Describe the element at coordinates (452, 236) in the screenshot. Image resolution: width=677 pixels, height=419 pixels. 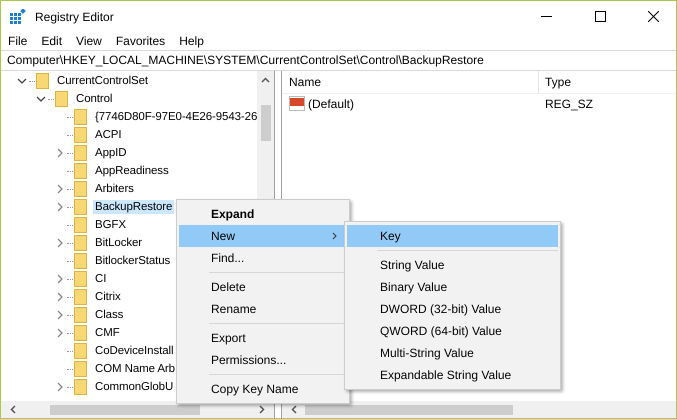
I see `menu-item: Key` at that location.